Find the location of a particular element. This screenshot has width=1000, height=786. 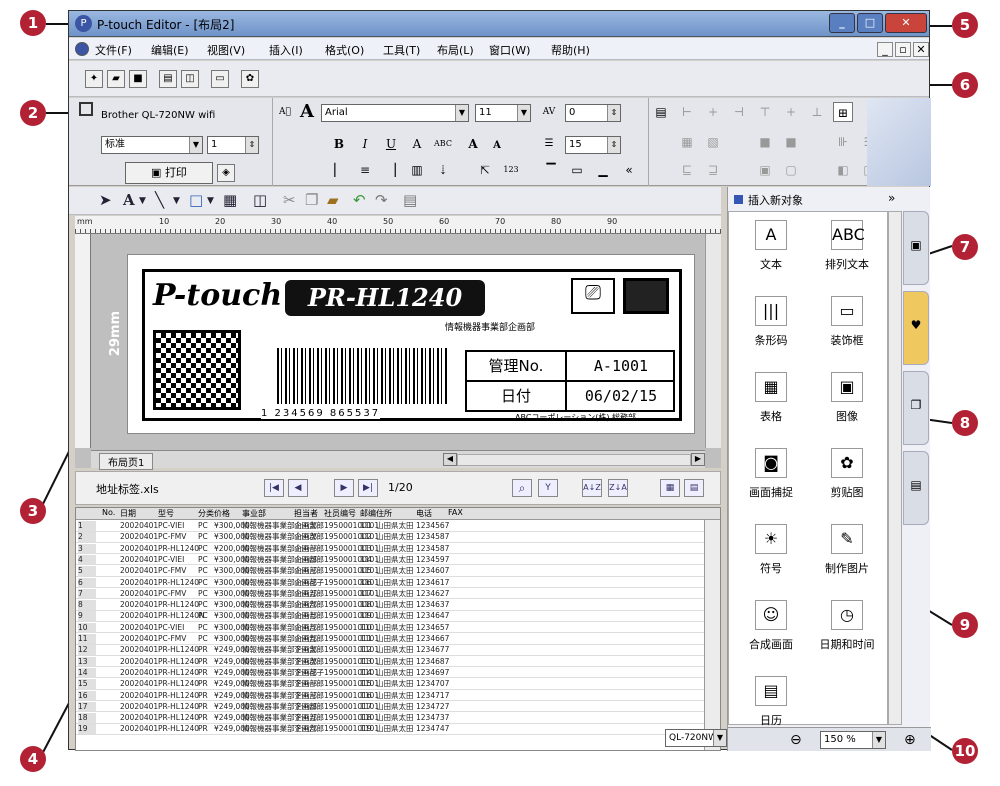

menu-file: 文件(F) is located at coordinates (113, 50).